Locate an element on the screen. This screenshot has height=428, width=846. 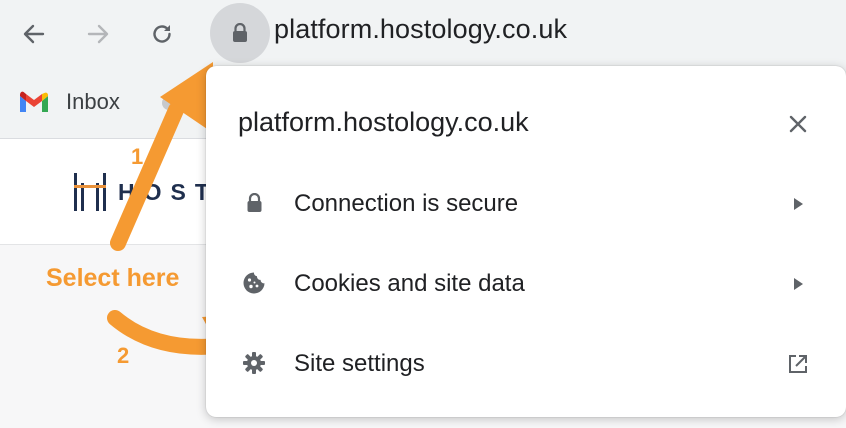
close-icon is located at coordinates (798, 124).